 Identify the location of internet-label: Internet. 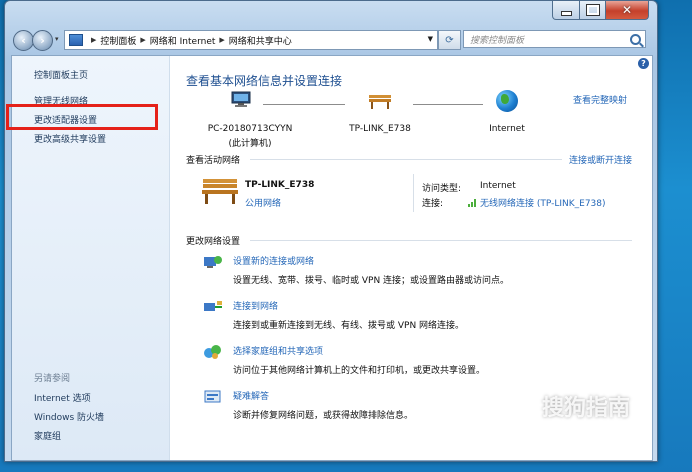
(507, 129).